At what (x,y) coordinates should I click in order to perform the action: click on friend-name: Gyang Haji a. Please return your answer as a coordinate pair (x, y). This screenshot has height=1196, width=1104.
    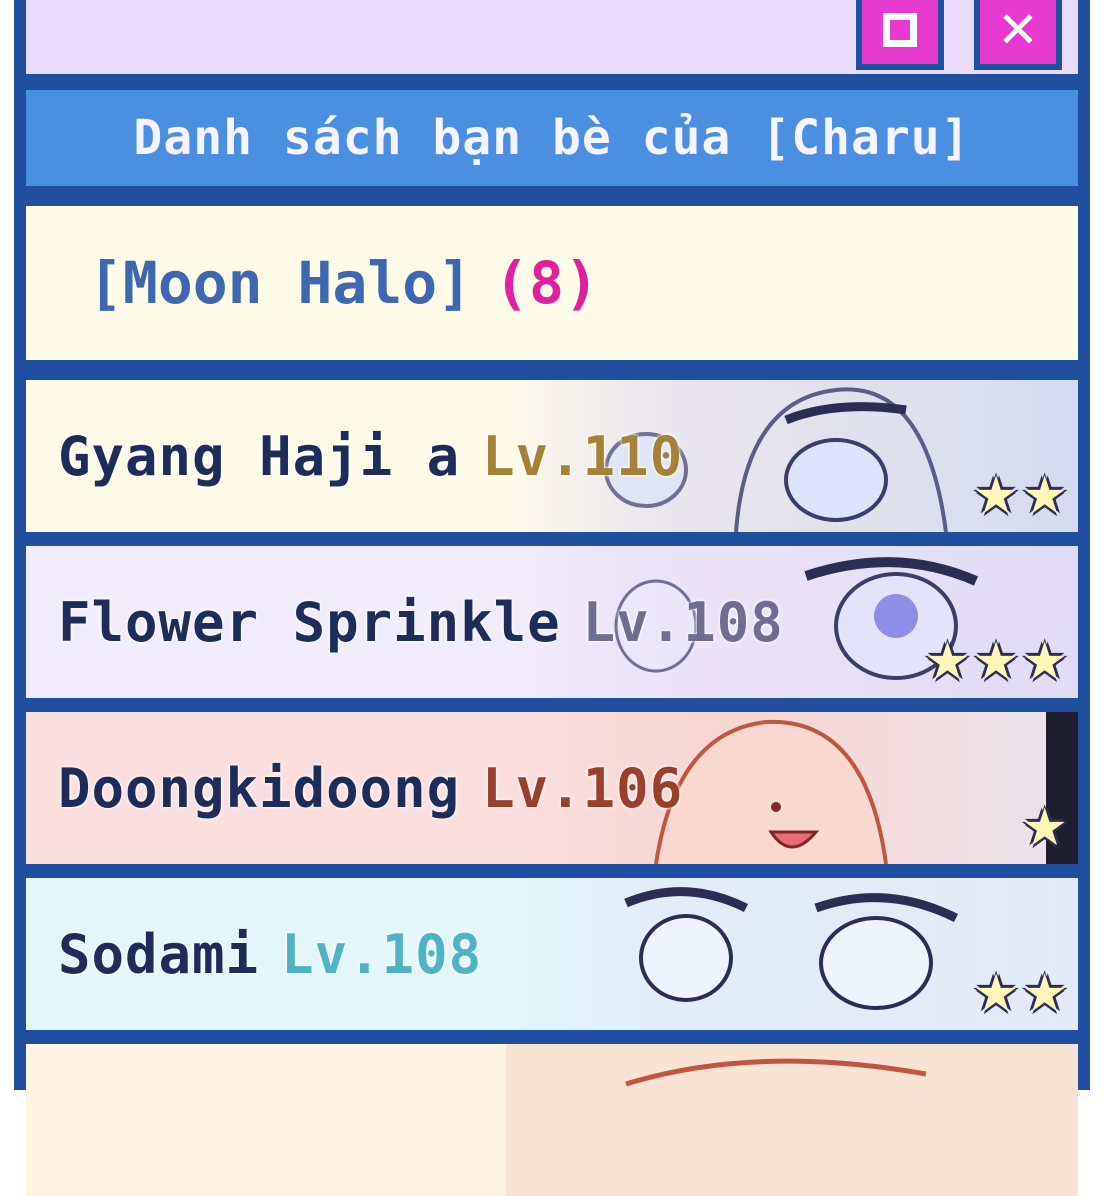
    Looking at the image, I should click on (259, 456).